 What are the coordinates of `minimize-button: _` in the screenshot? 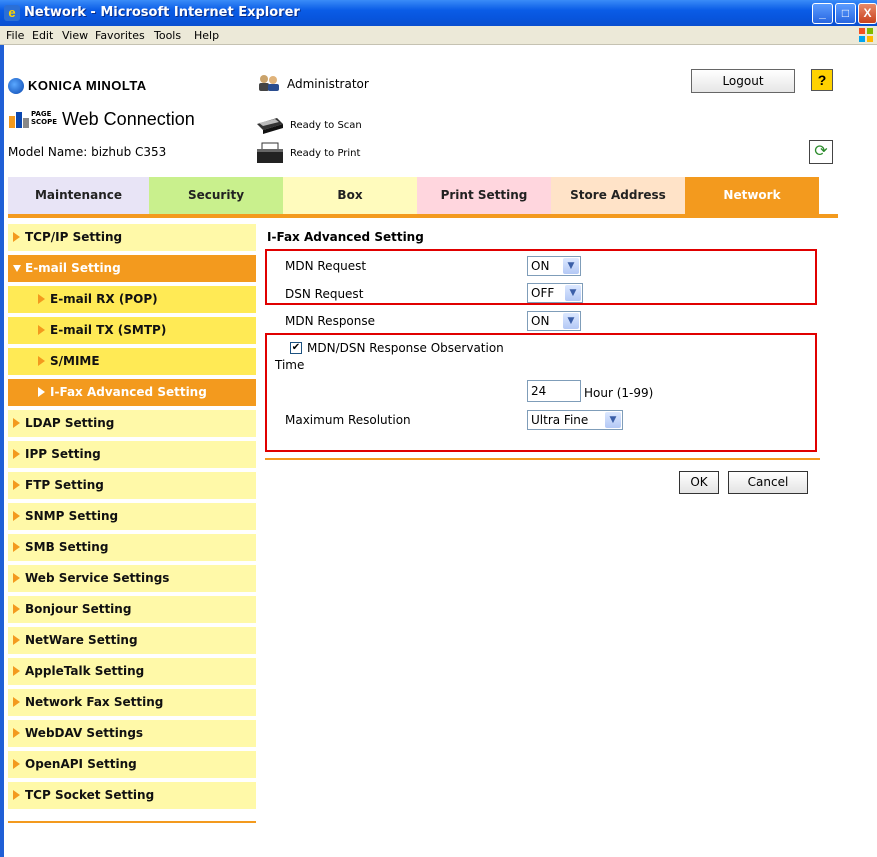 It's located at (822, 13).